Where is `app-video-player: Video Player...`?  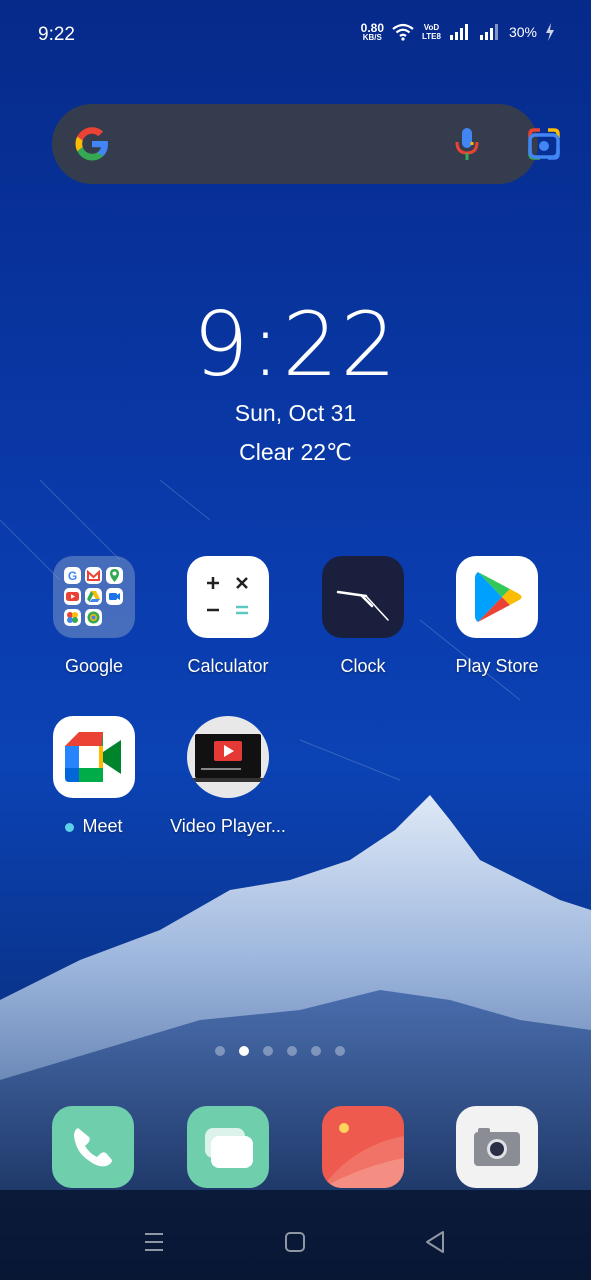 app-video-player: Video Player... is located at coordinates (228, 776).